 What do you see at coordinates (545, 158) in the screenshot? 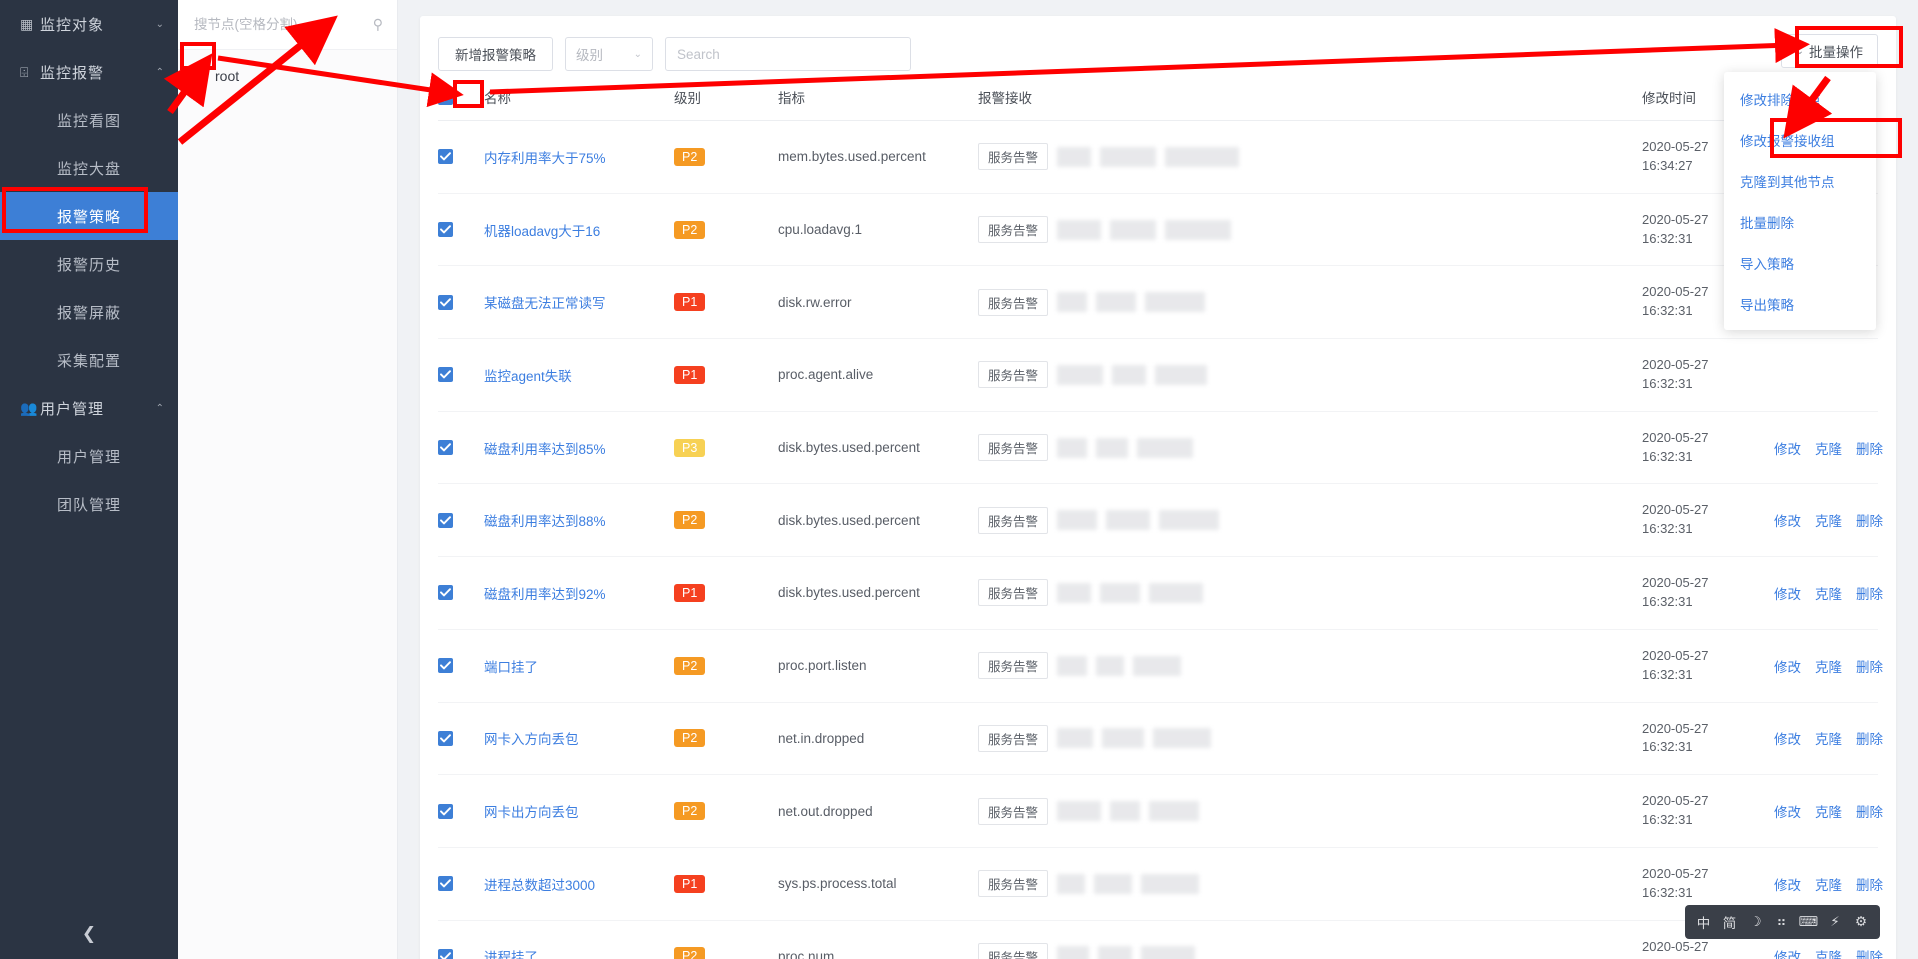
I see `policy-name-link: 内存利用率大于75%` at bounding box center [545, 158].